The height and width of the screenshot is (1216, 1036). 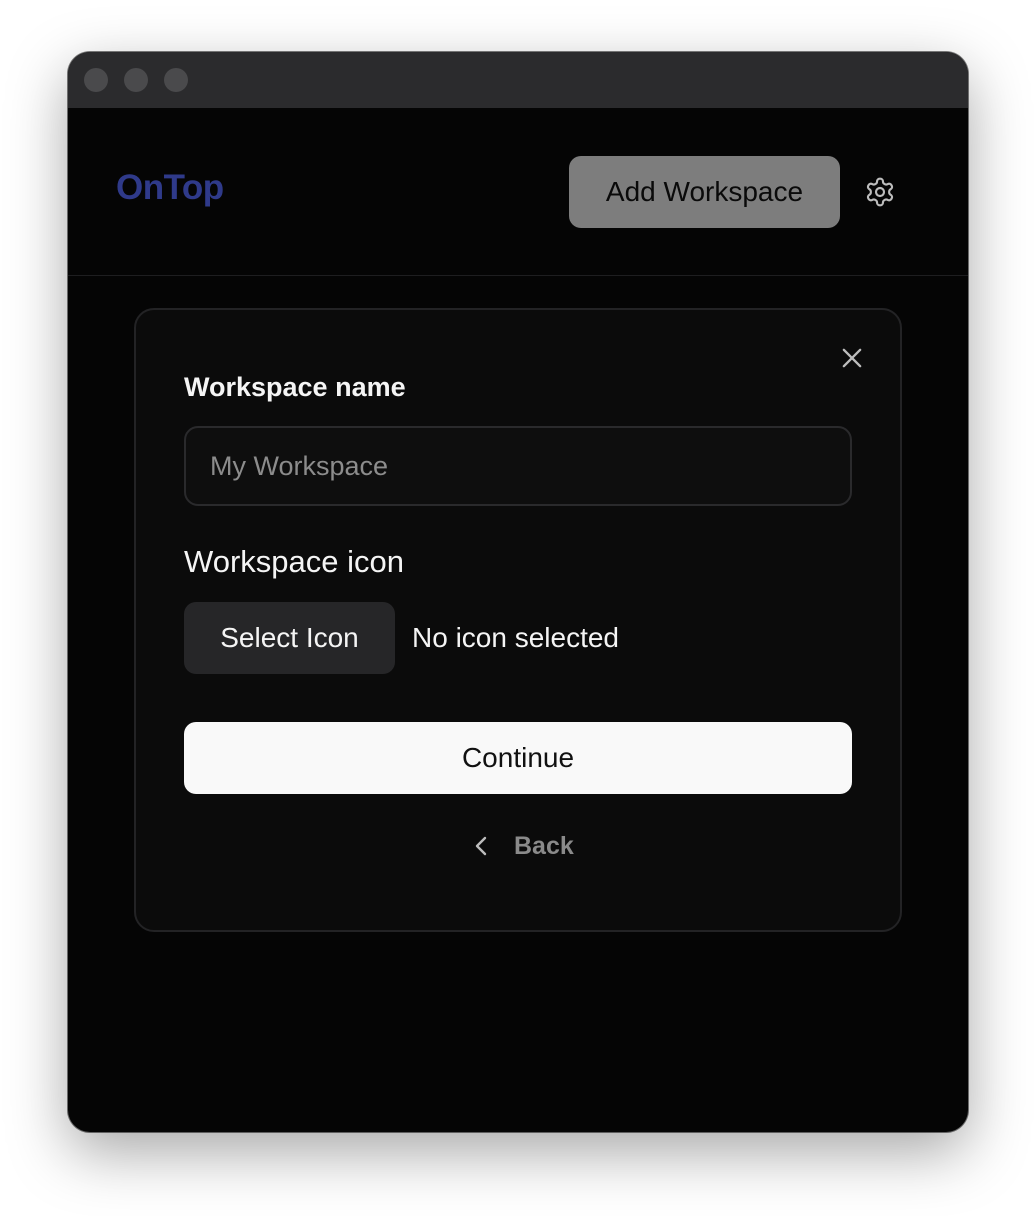 I want to click on title-bar, so click(x=518, y=80).